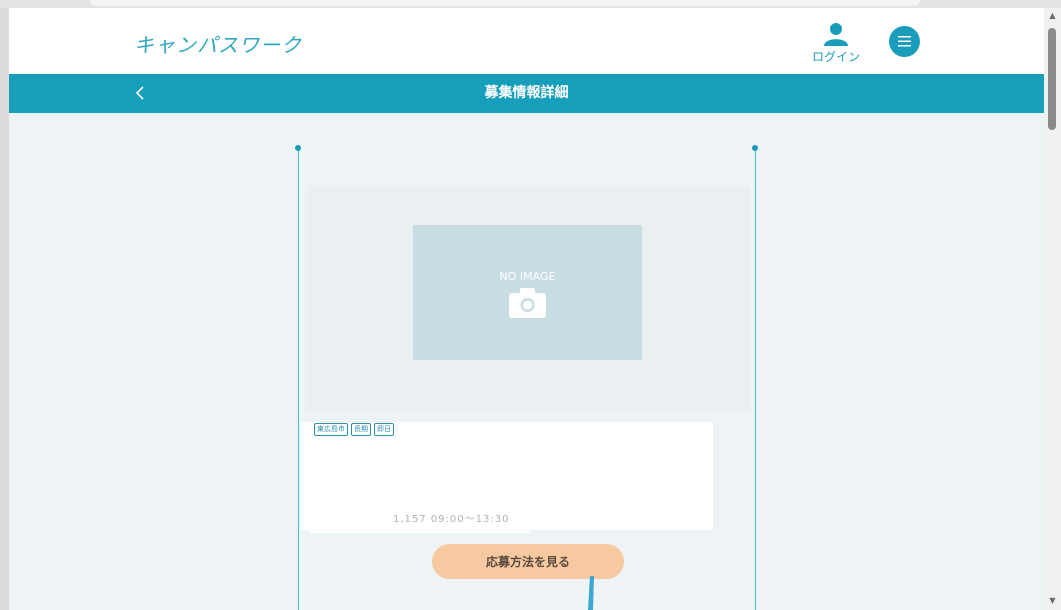 This screenshot has height=610, width=1061. I want to click on address-bar-strip, so click(505, 3).